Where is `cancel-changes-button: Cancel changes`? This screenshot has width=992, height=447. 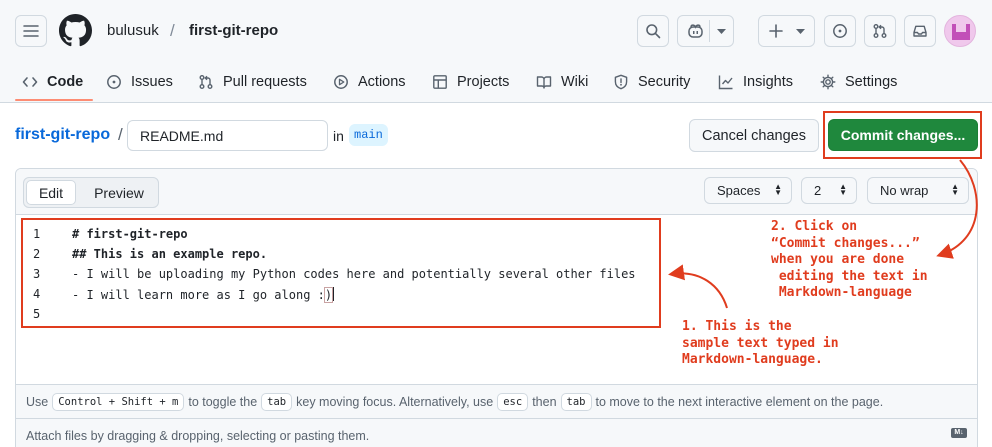 cancel-changes-button: Cancel changes is located at coordinates (754, 135).